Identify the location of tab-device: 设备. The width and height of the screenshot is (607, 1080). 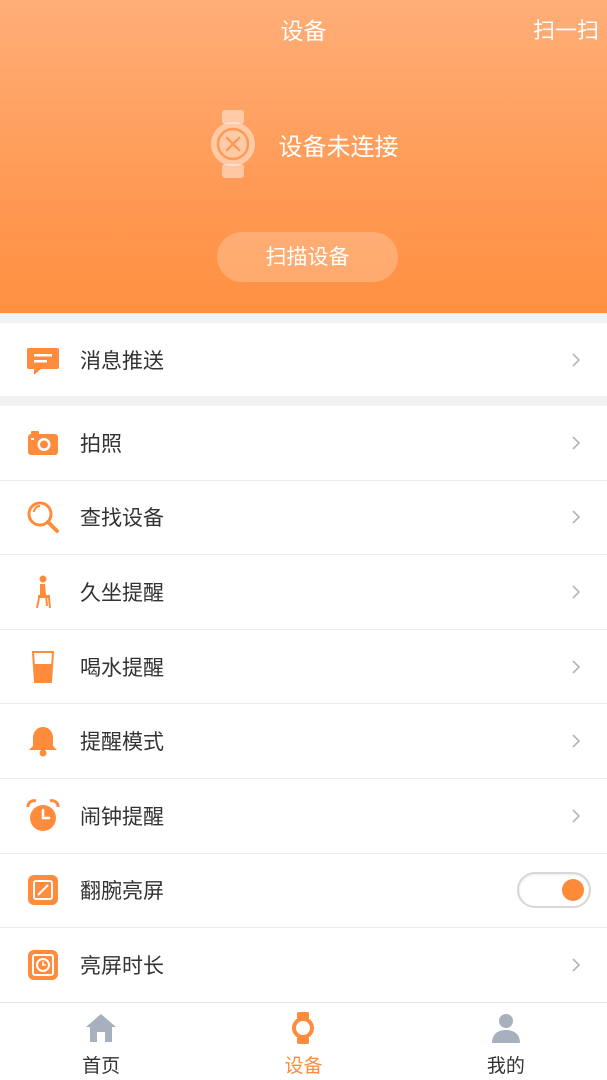
(303, 1041).